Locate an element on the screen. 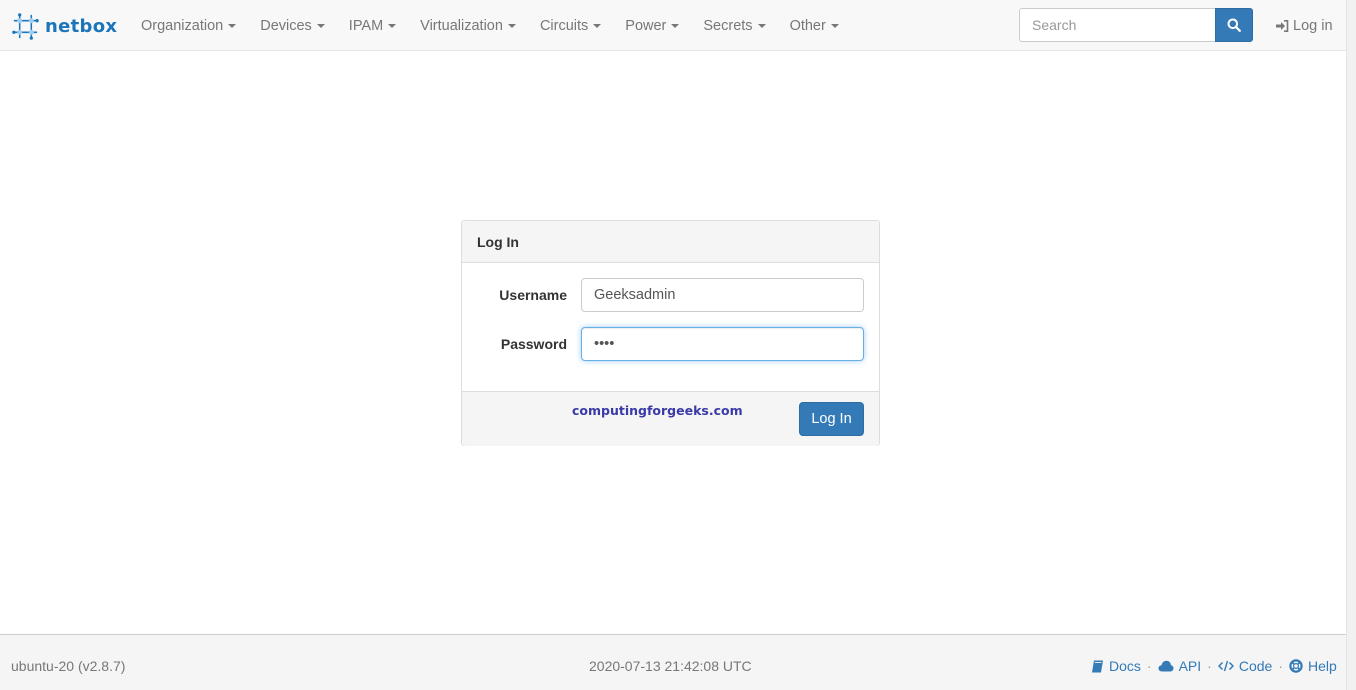 The height and width of the screenshot is (690, 1356). page-scrollbar is located at coordinates (1351, 345).